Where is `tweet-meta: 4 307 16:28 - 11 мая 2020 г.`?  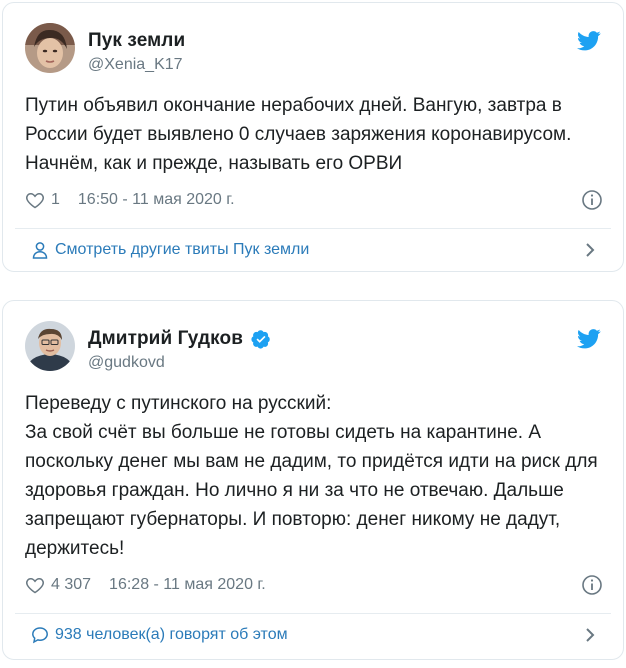 tweet-meta: 4 307 16:28 - 11 мая 2020 г. is located at coordinates (314, 585).